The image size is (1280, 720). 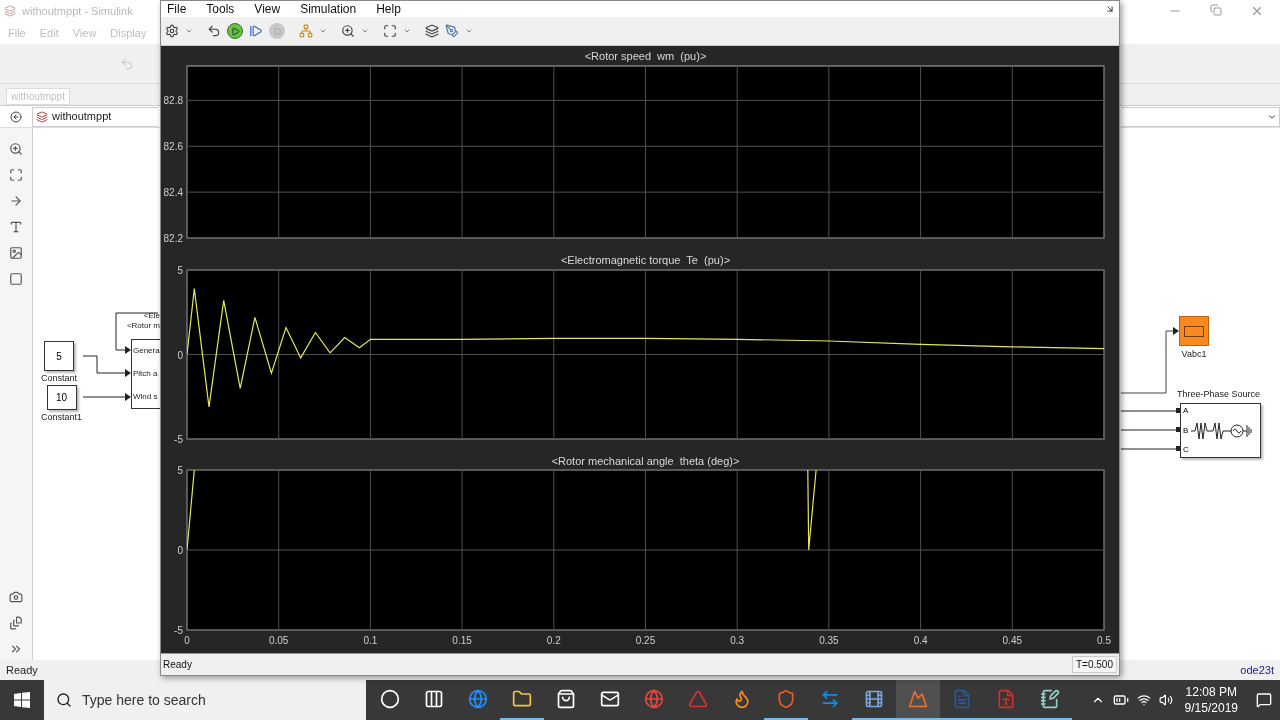 What do you see at coordinates (698, 699) in the screenshot?
I see `triangle-icon` at bounding box center [698, 699].